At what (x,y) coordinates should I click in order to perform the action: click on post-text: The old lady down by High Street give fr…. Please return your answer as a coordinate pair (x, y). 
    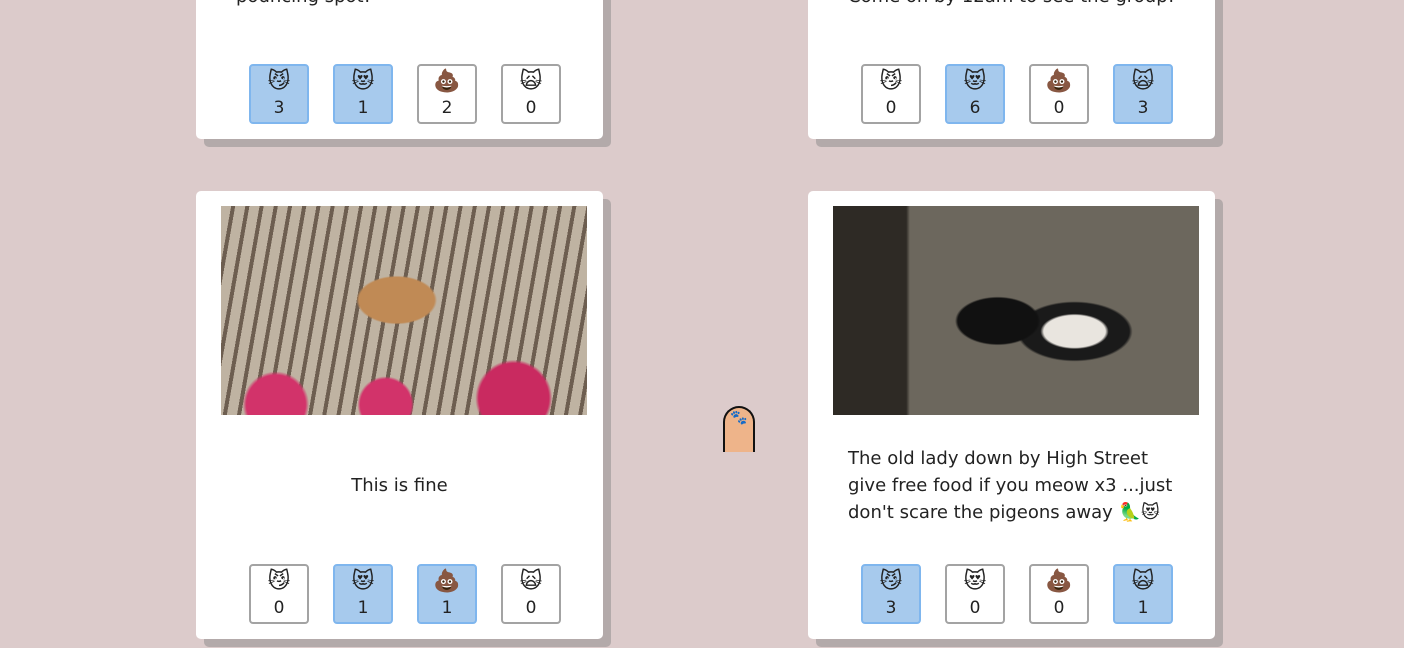
    Looking at the image, I should click on (1010, 485).